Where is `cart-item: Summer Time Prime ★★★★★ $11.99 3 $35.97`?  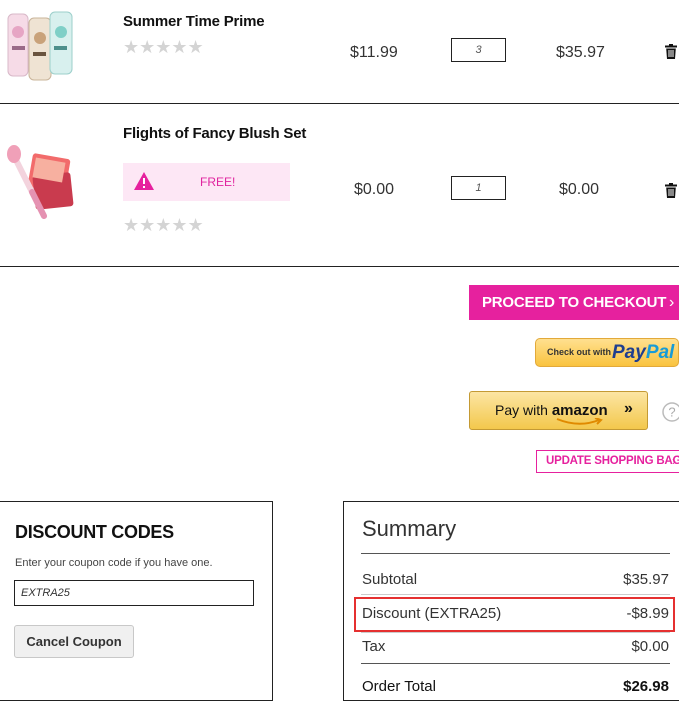
cart-item: Summer Time Prime ★★★★★ $11.99 3 $35.97 is located at coordinates (339, 51).